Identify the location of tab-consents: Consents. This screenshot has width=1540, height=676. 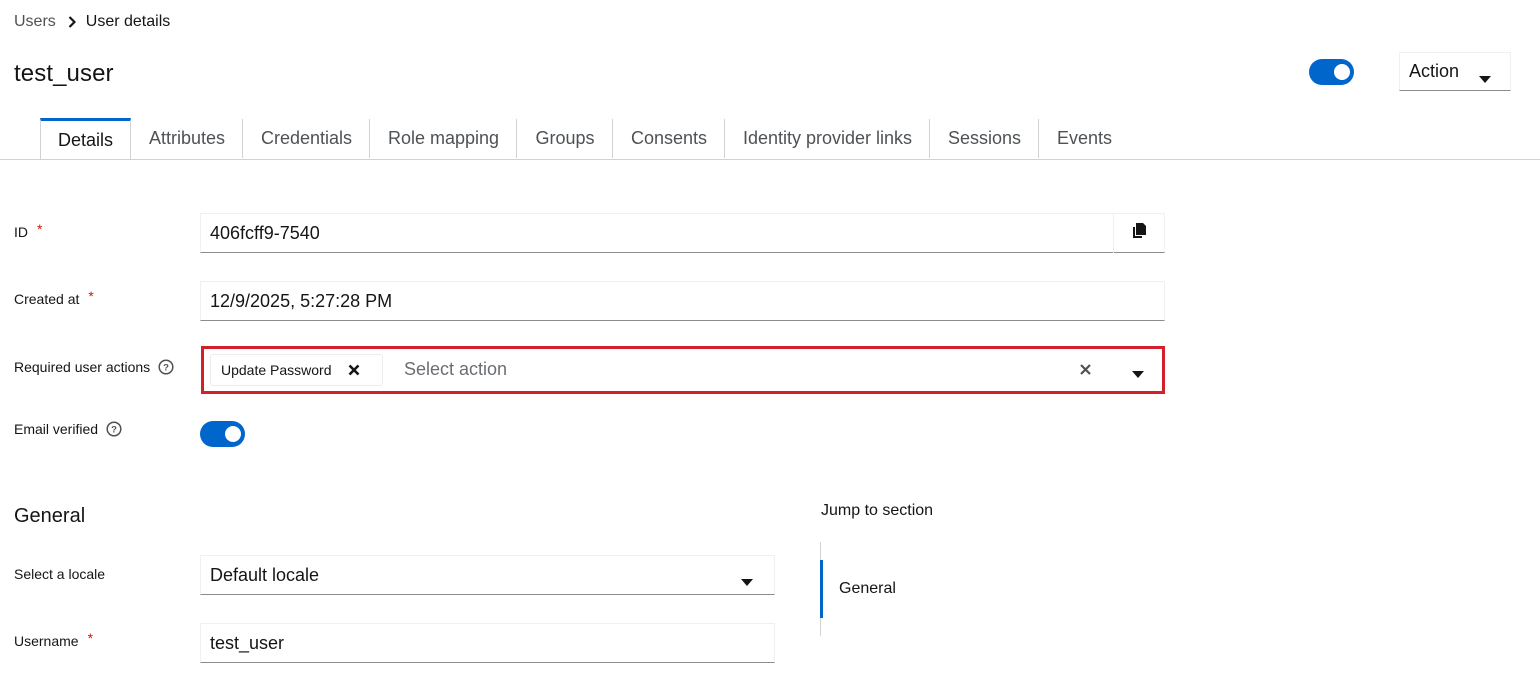
(669, 138).